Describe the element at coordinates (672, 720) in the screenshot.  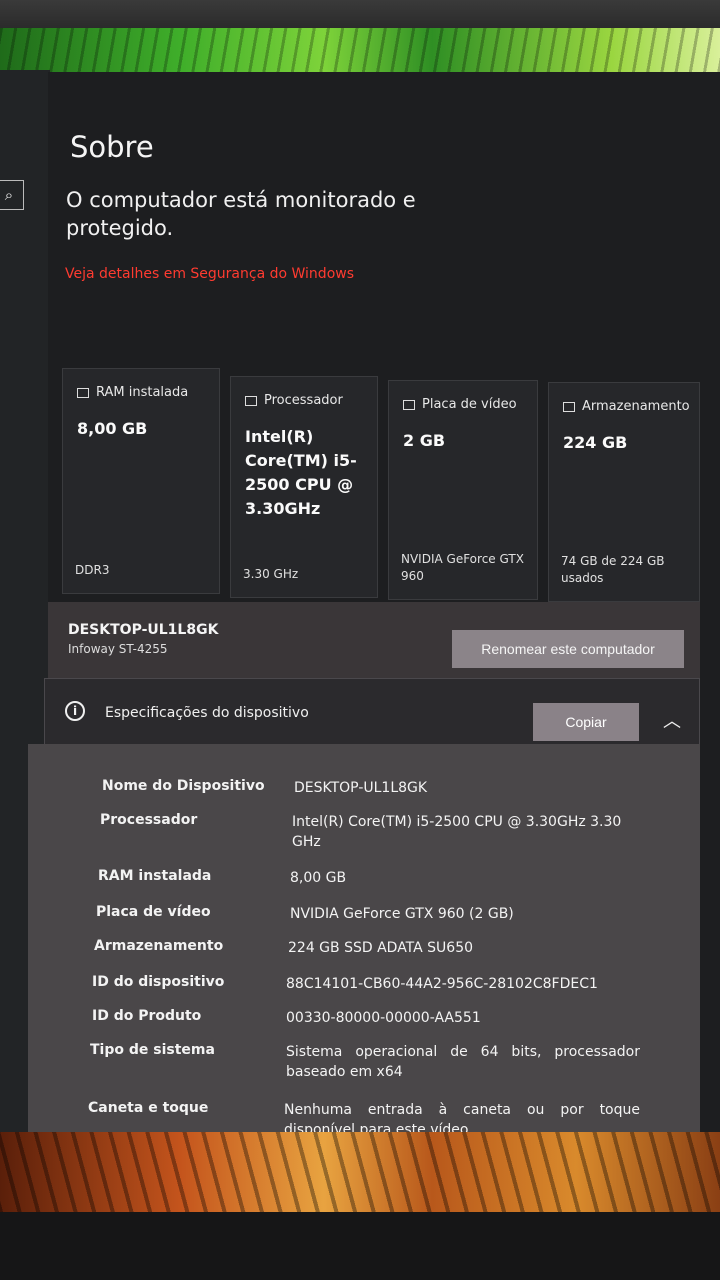
I see `chevron-up-icon: ︿` at that location.